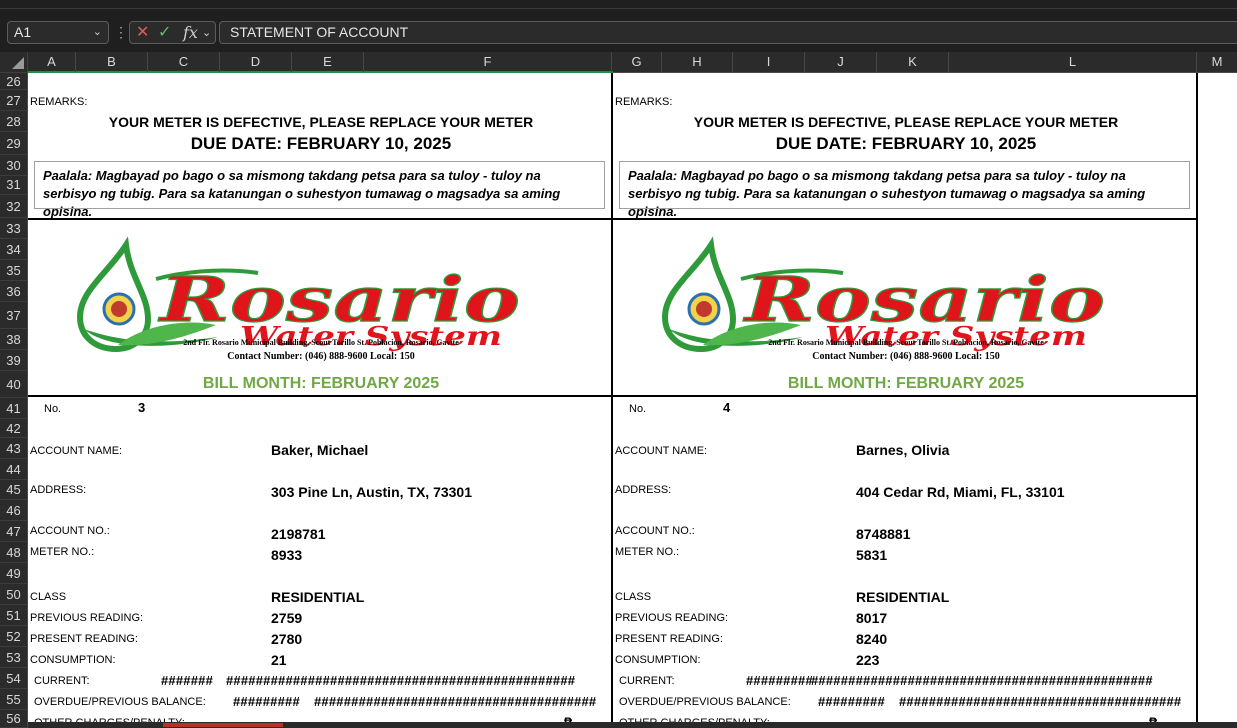  What do you see at coordinates (172, 32) in the screenshot?
I see `formula-actions: ✕ ✓ fx ⌄` at bounding box center [172, 32].